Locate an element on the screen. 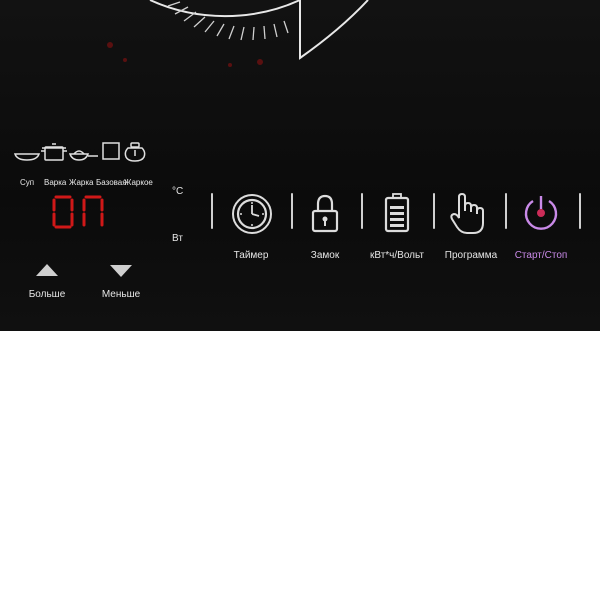 The width and height of the screenshot is (600, 600). mode-label-boil: Варка is located at coordinates (55, 182).